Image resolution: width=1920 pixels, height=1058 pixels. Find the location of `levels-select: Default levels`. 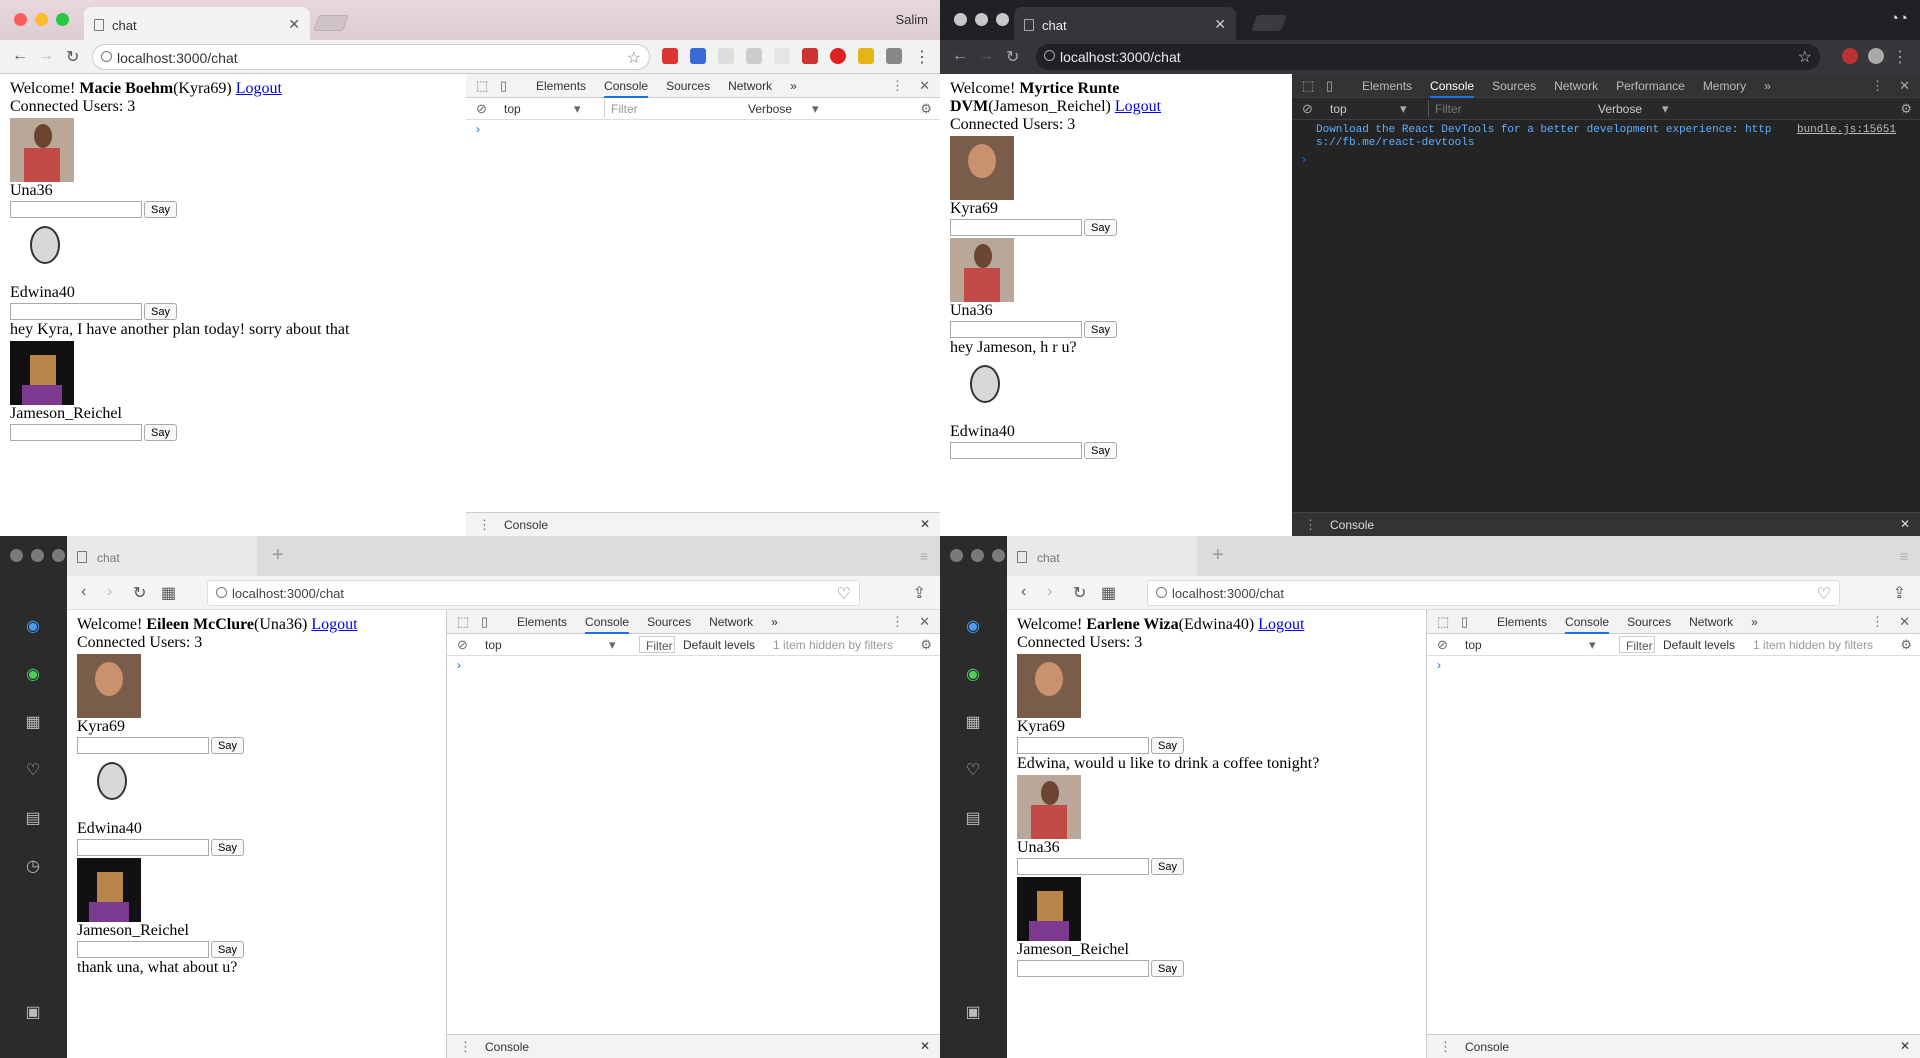

levels-select: Default levels is located at coordinates (1699, 645).